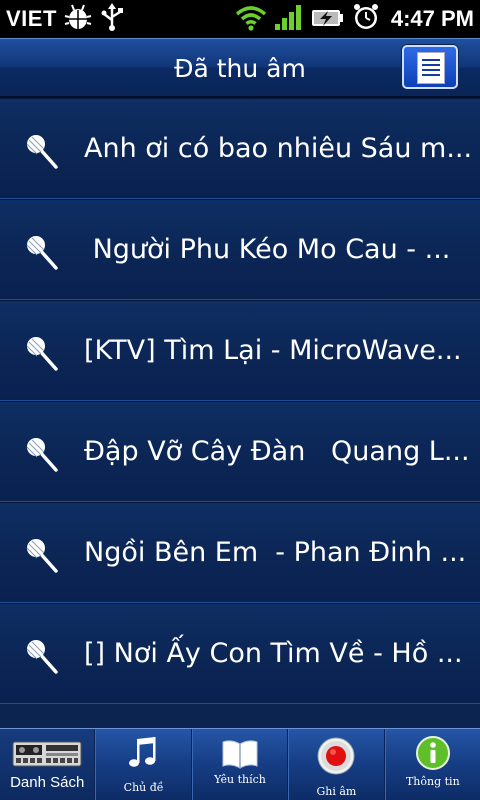  I want to click on tab-label: Yêu thích, so click(240, 779).